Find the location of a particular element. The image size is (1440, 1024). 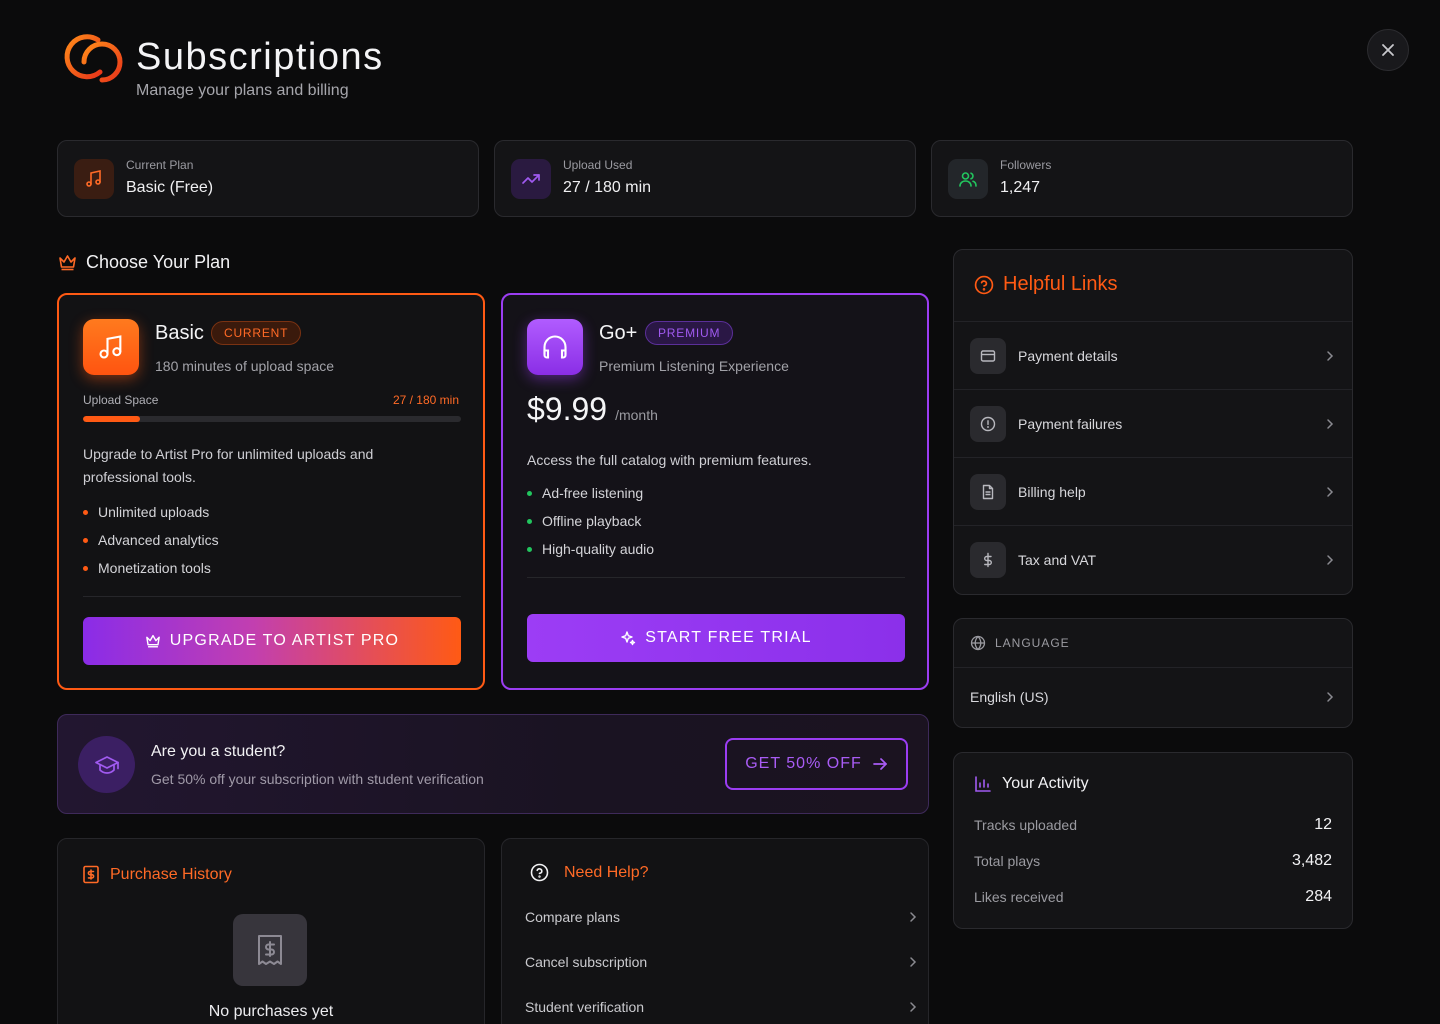

purchase-history-card: Purchase History No purchases yet is located at coordinates (271, 931).